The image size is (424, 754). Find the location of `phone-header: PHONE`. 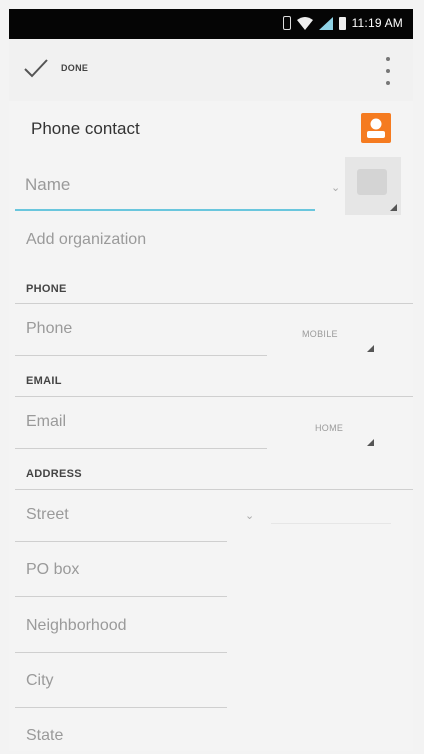

phone-header: PHONE is located at coordinates (46, 289).